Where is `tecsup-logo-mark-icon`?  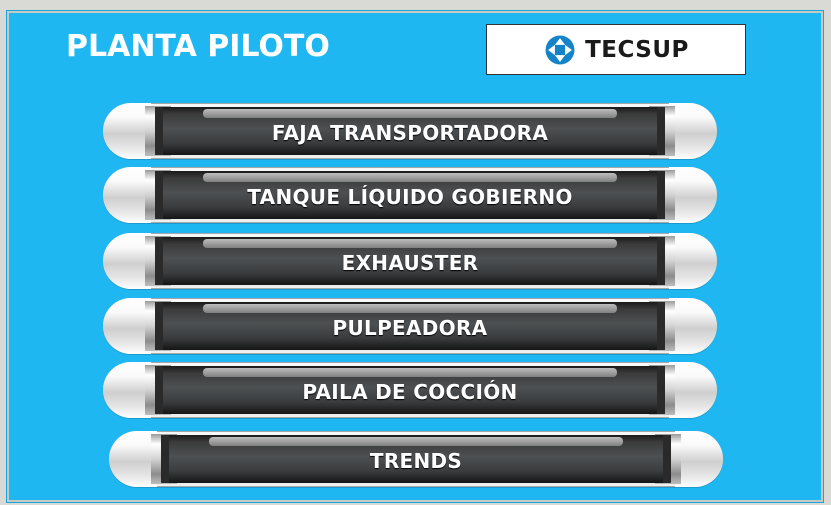
tecsup-logo-mark-icon is located at coordinates (560, 49).